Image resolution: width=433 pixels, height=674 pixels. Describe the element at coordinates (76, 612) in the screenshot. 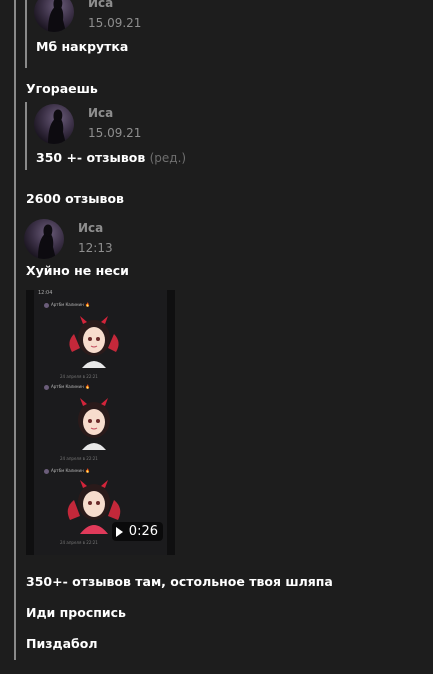

I see `message-text: Иди проспись` at that location.